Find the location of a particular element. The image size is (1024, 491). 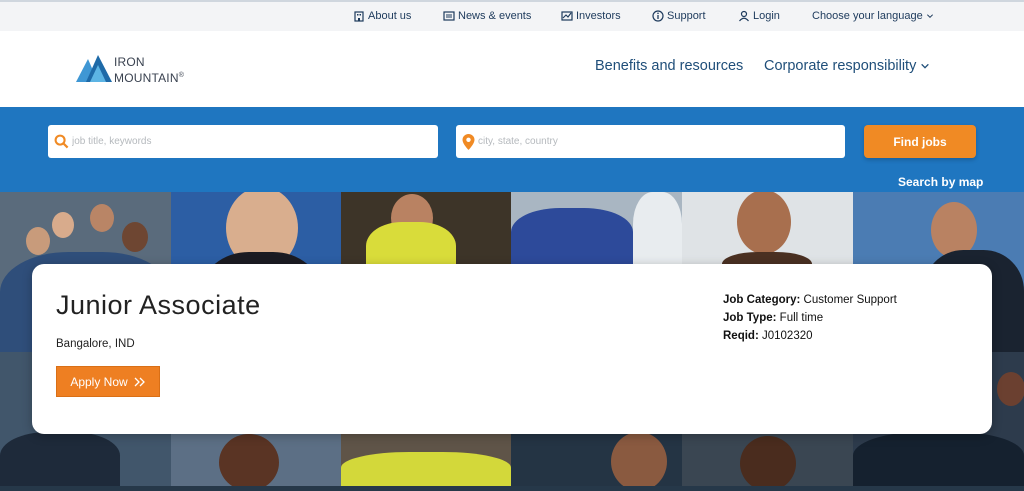

job-title: Junior Associate is located at coordinates (158, 305).